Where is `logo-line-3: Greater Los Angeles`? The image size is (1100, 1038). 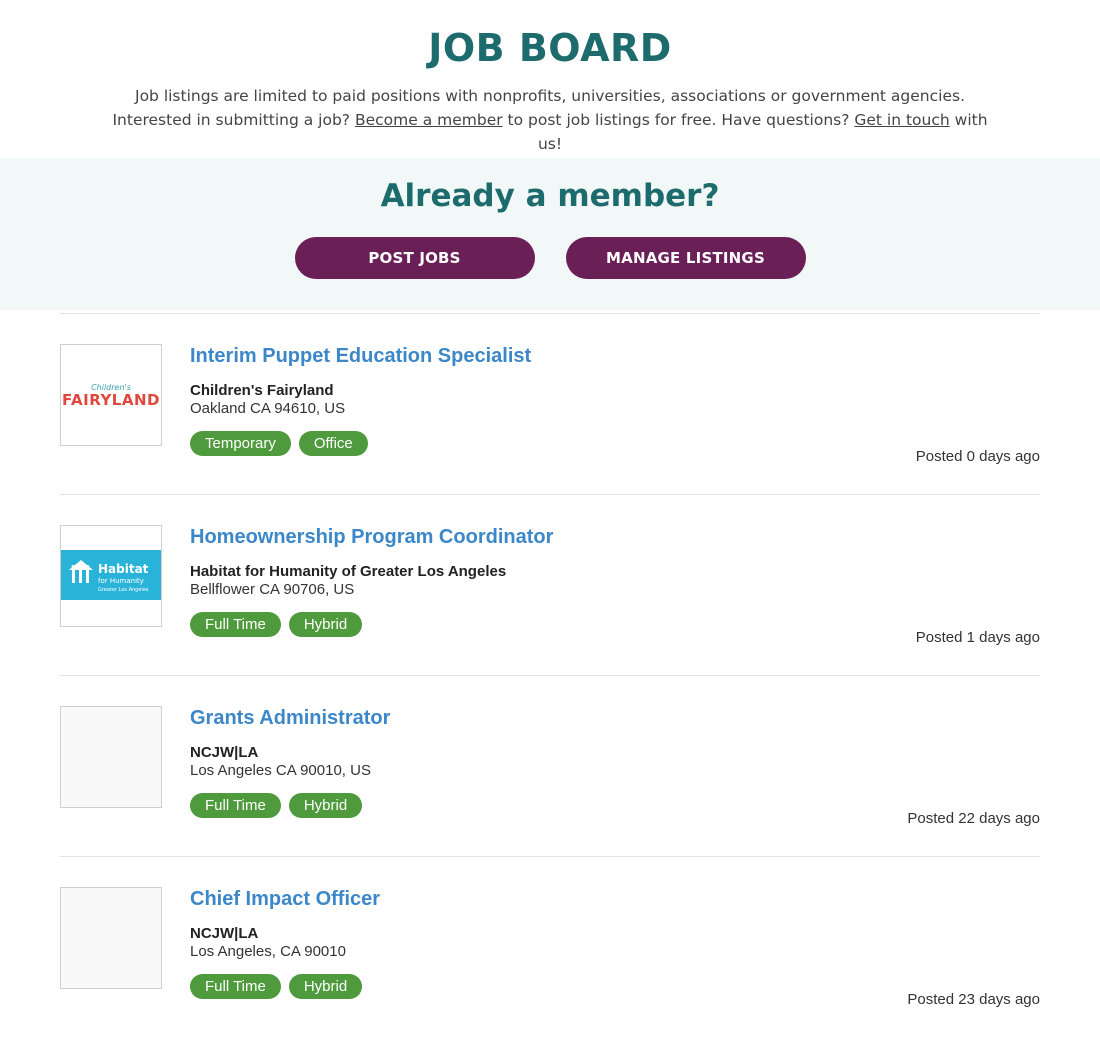
logo-line-3: Greater Los Angeles is located at coordinates (123, 590).